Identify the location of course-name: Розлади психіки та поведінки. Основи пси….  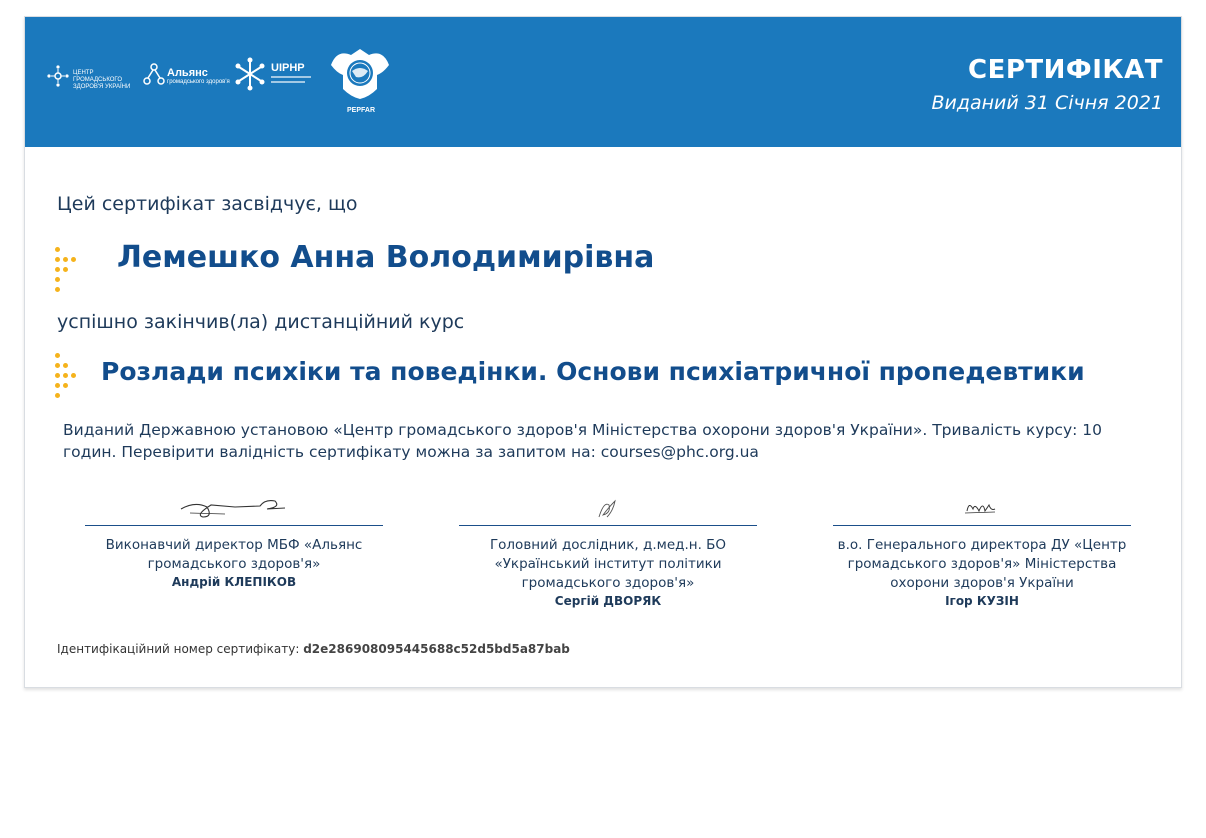
(593, 371).